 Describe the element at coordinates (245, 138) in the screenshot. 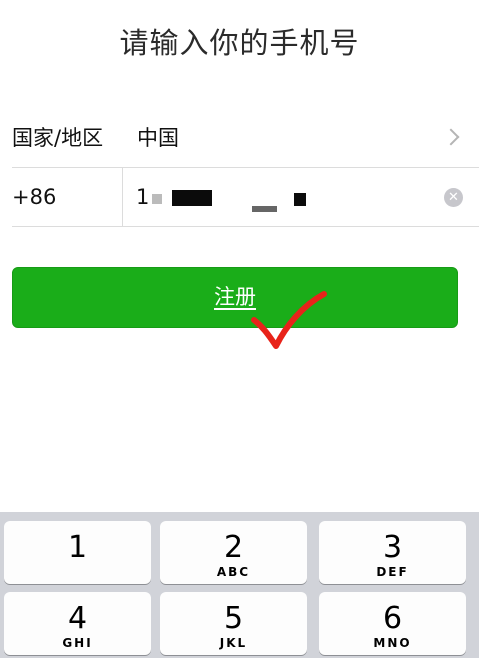

I see `region-row: 国家/地区 中国` at that location.